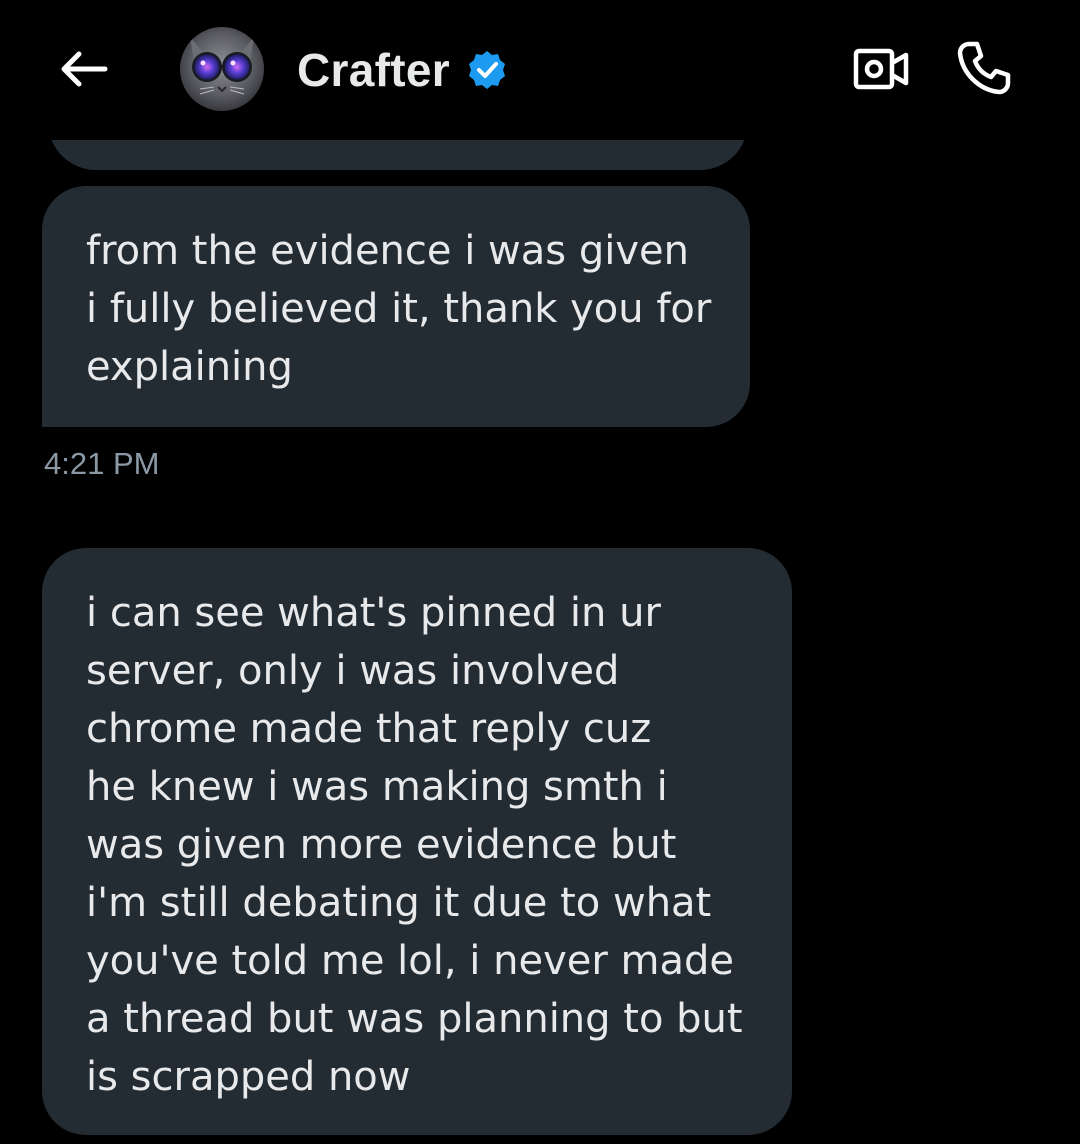  Describe the element at coordinates (414, 1019) in the screenshot. I see `message-text-line: a thread but was planning to but` at that location.